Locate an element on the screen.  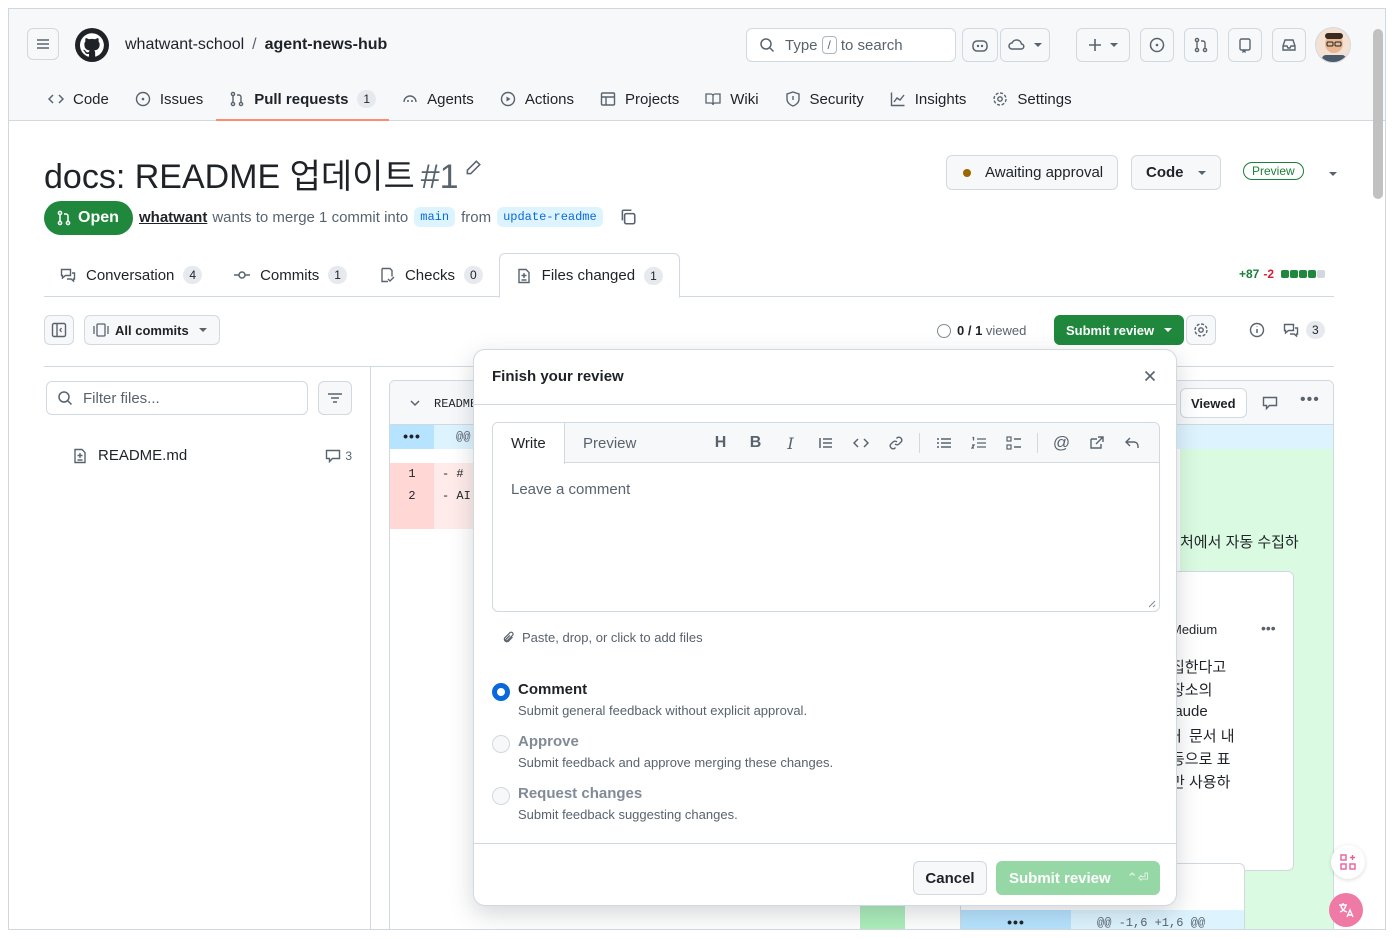
tab-wiki: Wiki is located at coordinates (731, 99).